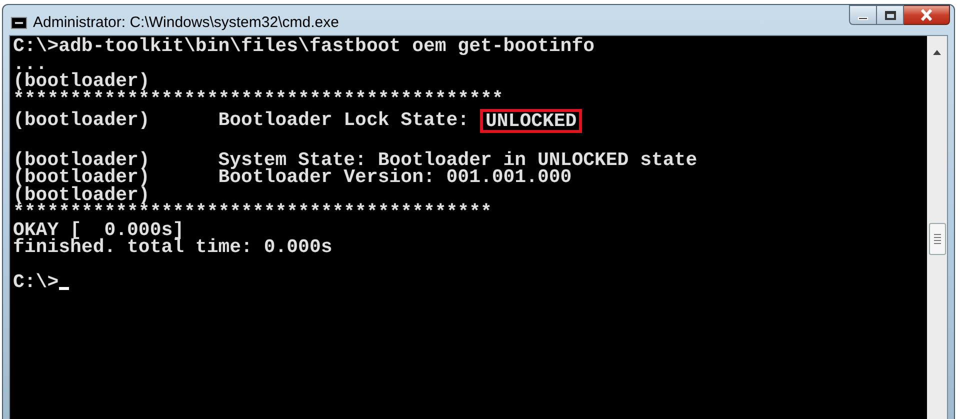  What do you see at coordinates (186, 23) in the screenshot?
I see `window-title: Administrator: C:\Windows\system32\cmd.exe` at bounding box center [186, 23].